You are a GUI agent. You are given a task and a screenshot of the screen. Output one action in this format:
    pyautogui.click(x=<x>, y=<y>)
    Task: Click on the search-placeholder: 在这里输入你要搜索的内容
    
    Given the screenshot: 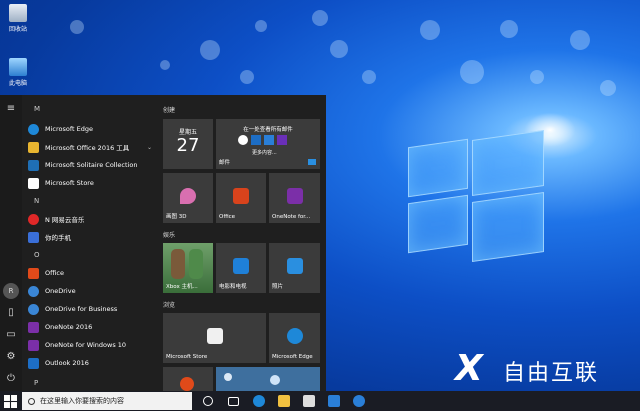 What is the action you would take?
    pyautogui.click(x=82, y=401)
    